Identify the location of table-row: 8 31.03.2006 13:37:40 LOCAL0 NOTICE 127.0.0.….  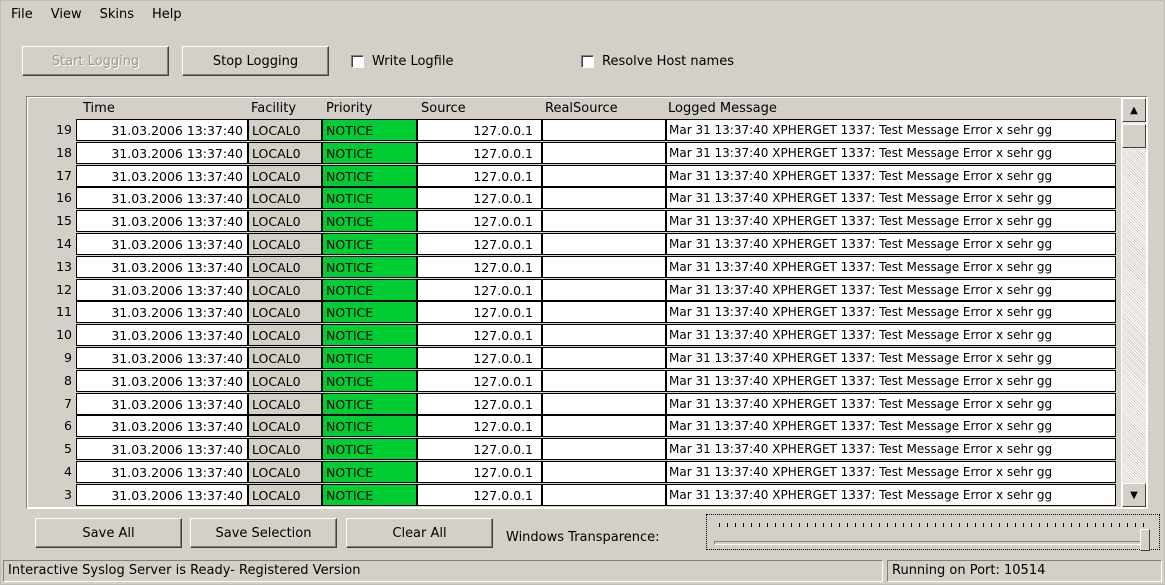
(574, 381).